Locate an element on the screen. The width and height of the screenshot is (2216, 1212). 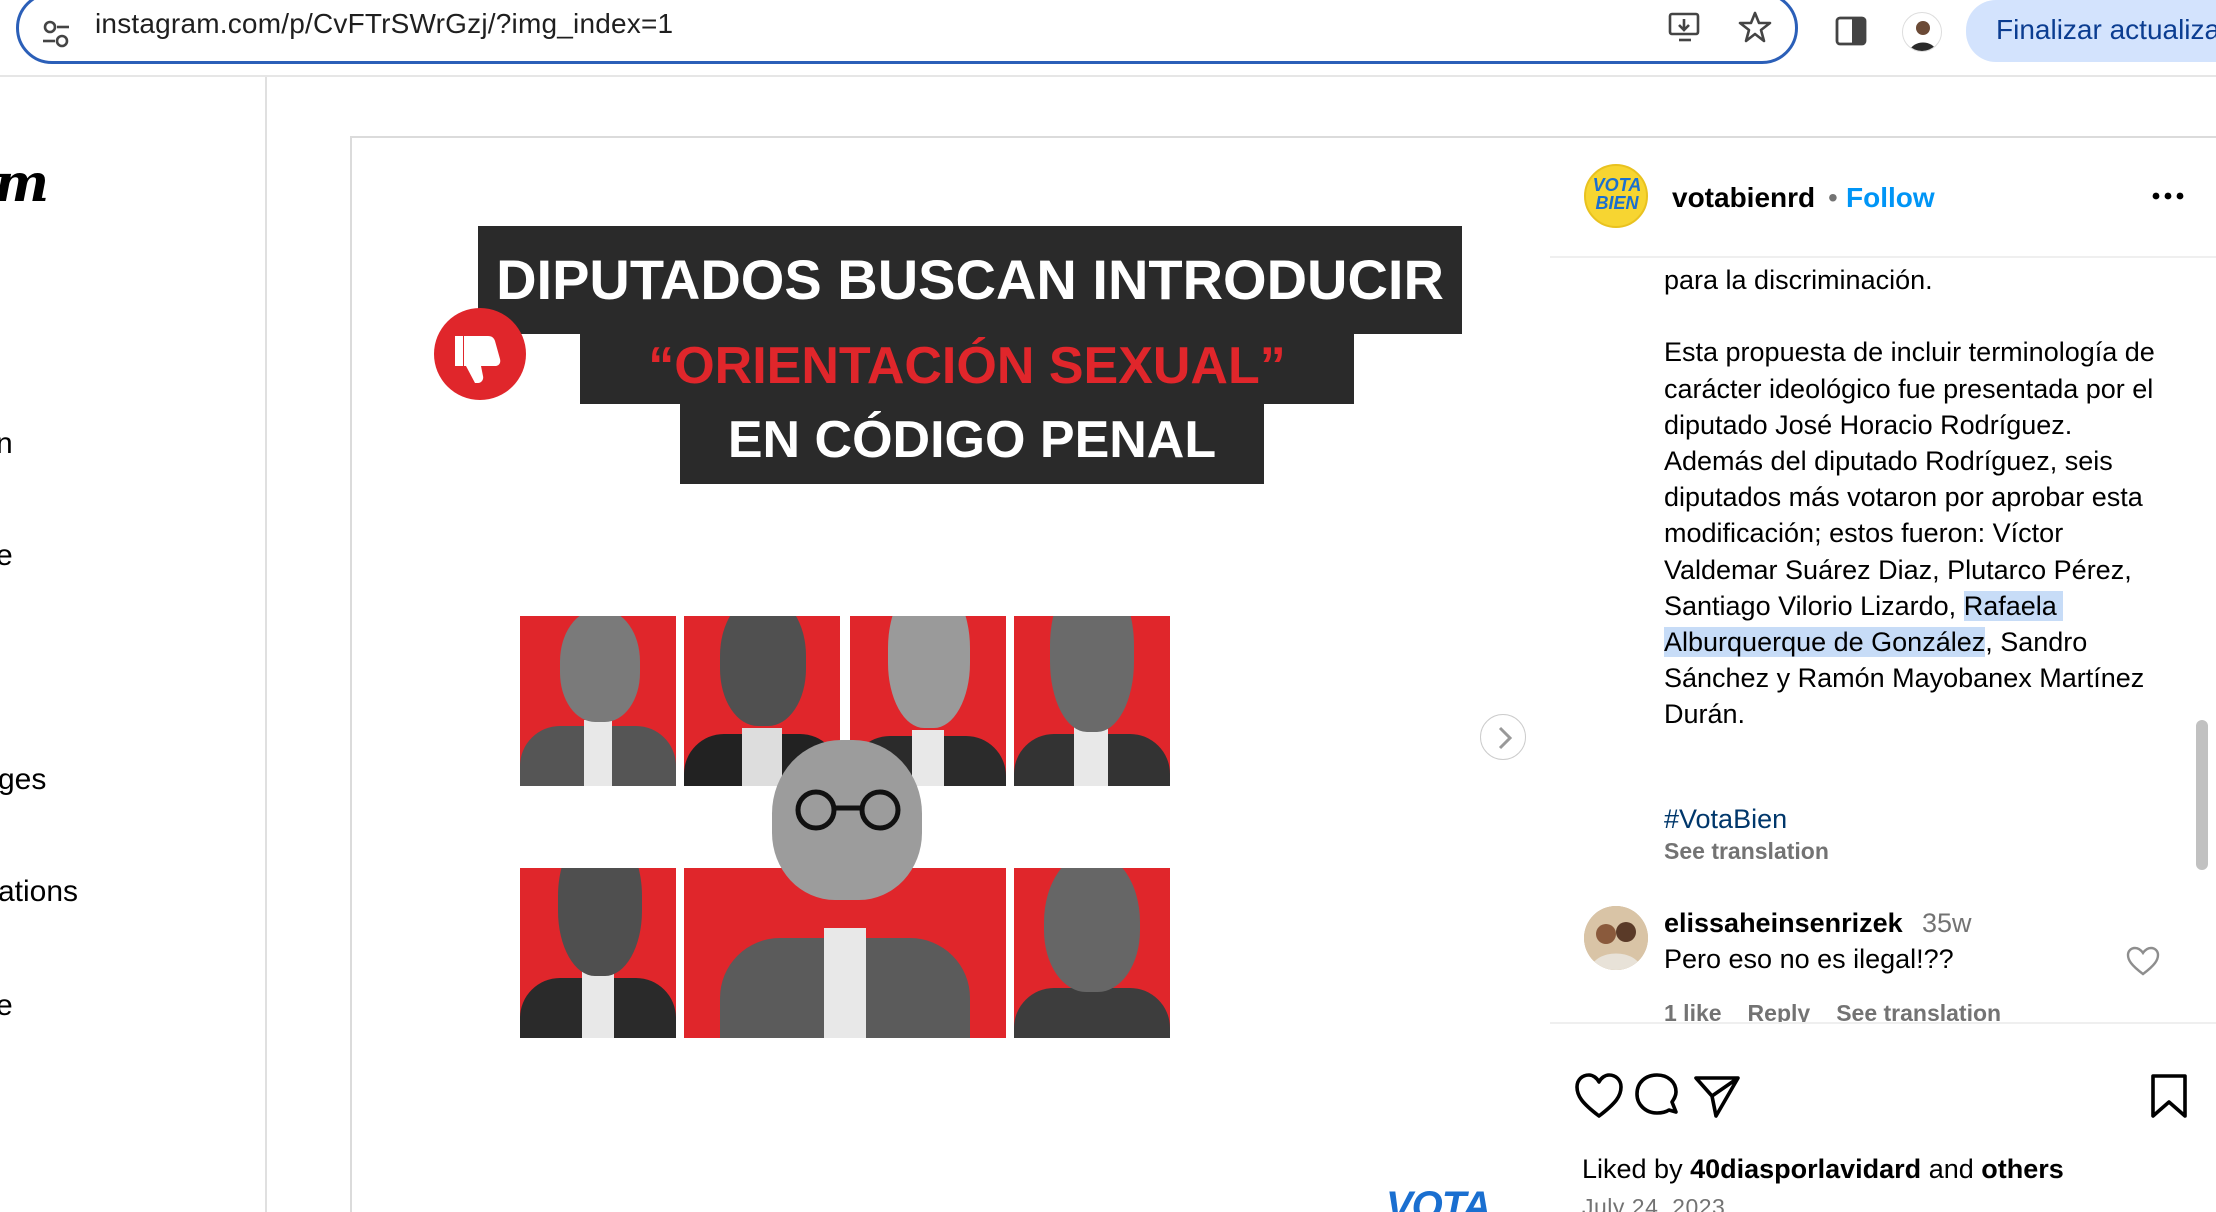
chevron-right-icon is located at coordinates (1505, 738).